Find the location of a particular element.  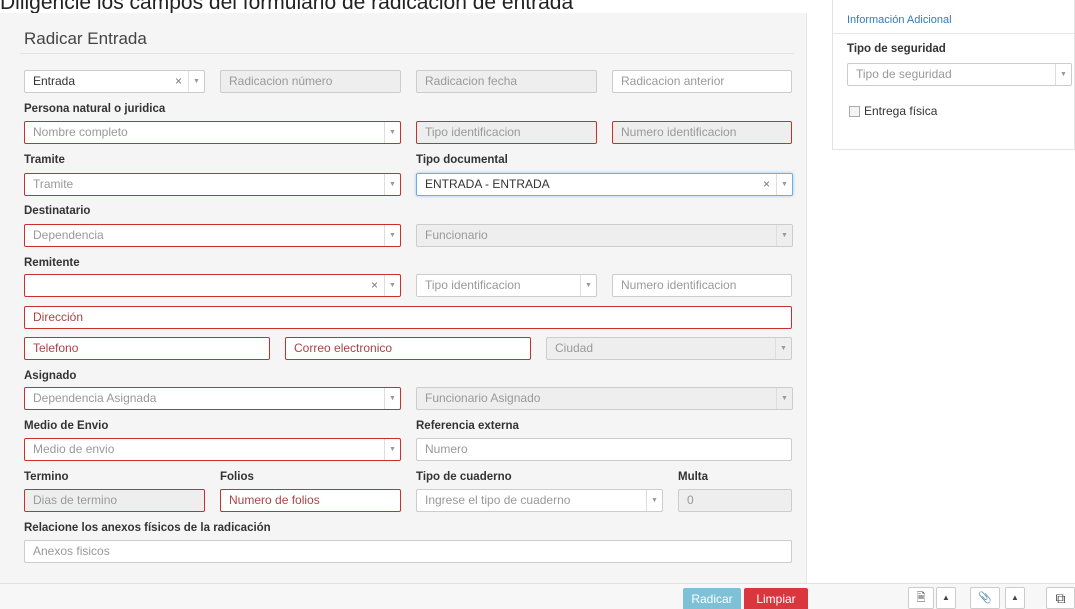

copy-icon: ⧉ is located at coordinates (1060, 598).